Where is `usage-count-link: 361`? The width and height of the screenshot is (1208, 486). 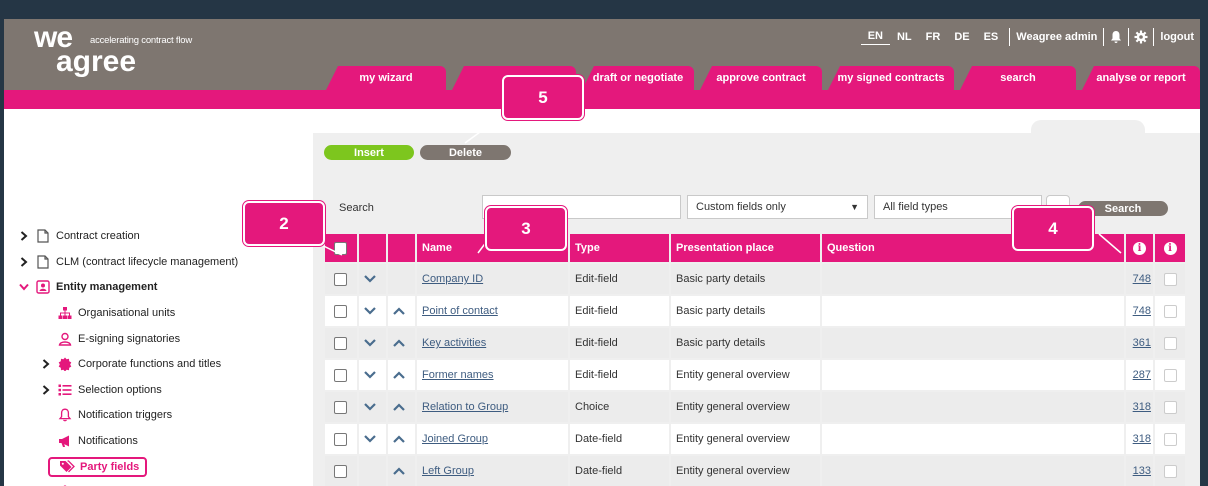 usage-count-link: 361 is located at coordinates (1142, 343).